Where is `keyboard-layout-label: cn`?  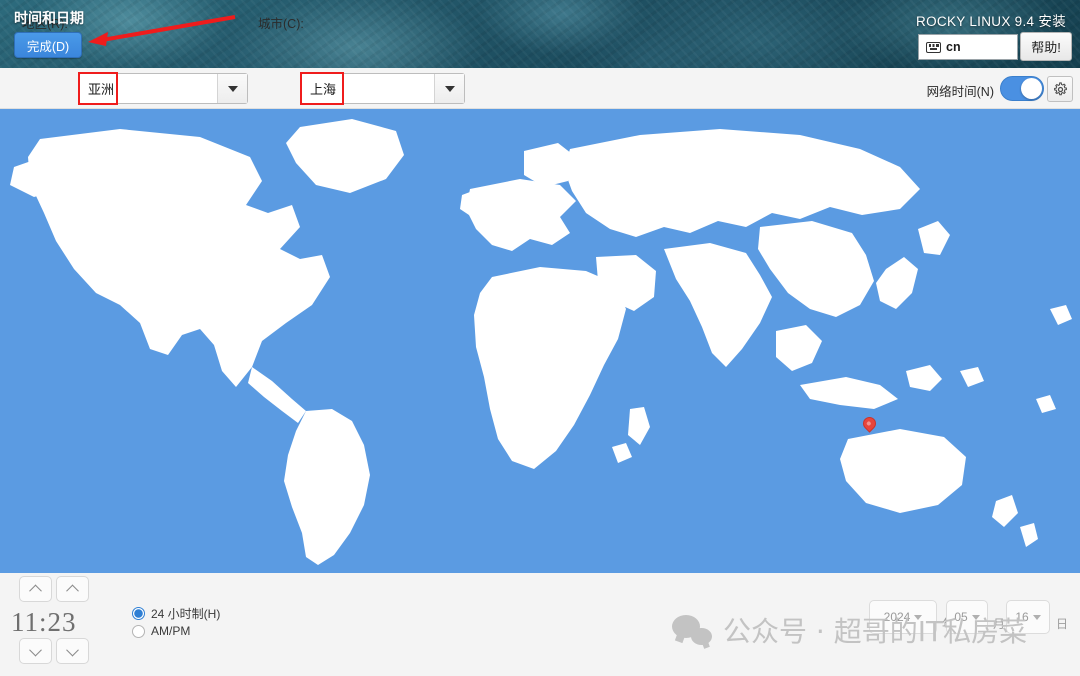
keyboard-layout-label: cn is located at coordinates (953, 47).